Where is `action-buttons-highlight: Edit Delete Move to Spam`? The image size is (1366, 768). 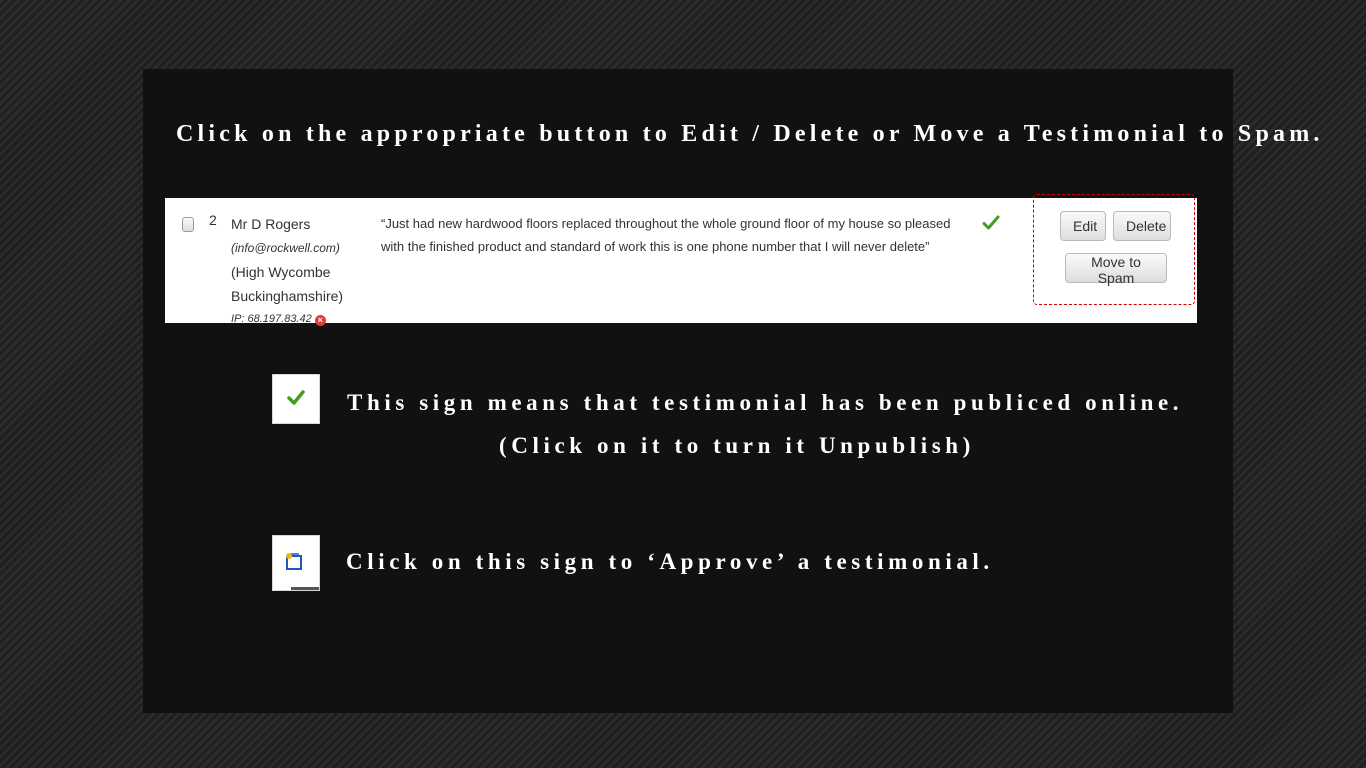
action-buttons-highlight: Edit Delete Move to Spam is located at coordinates (1114, 249).